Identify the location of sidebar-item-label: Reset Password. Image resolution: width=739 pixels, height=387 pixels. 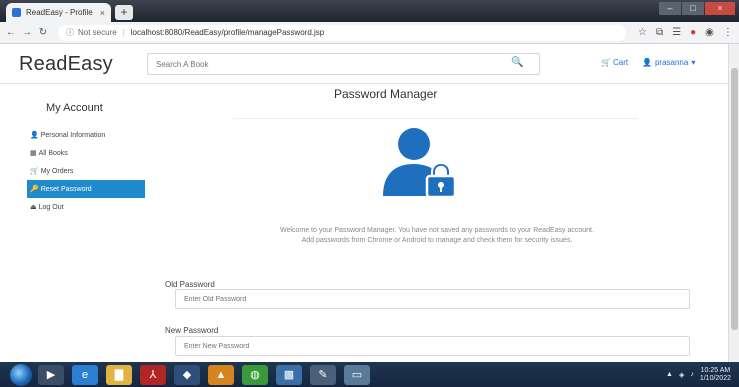
(66, 189).